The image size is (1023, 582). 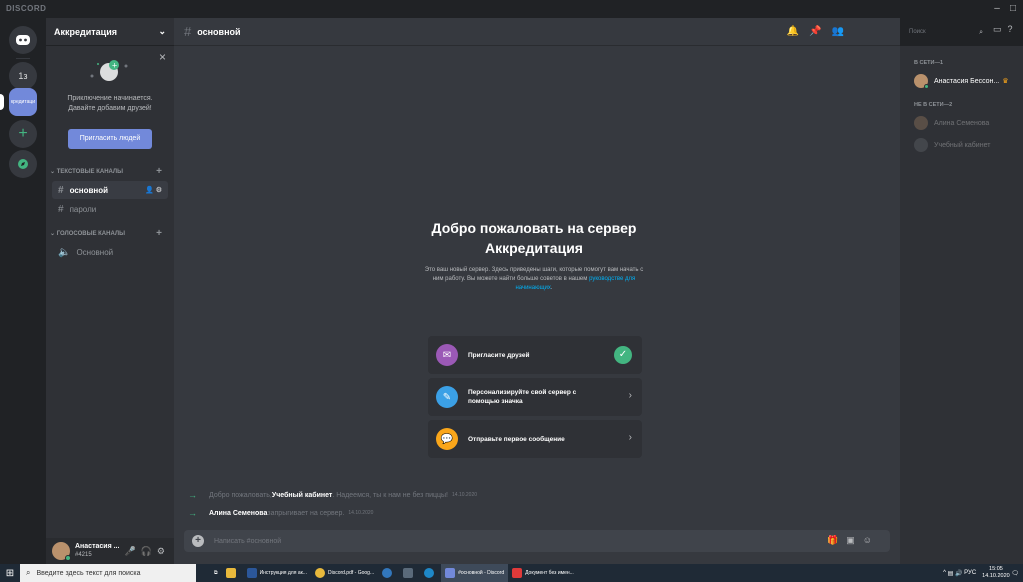 I want to click on microphone-icon: 🎤, so click(x=129, y=551).